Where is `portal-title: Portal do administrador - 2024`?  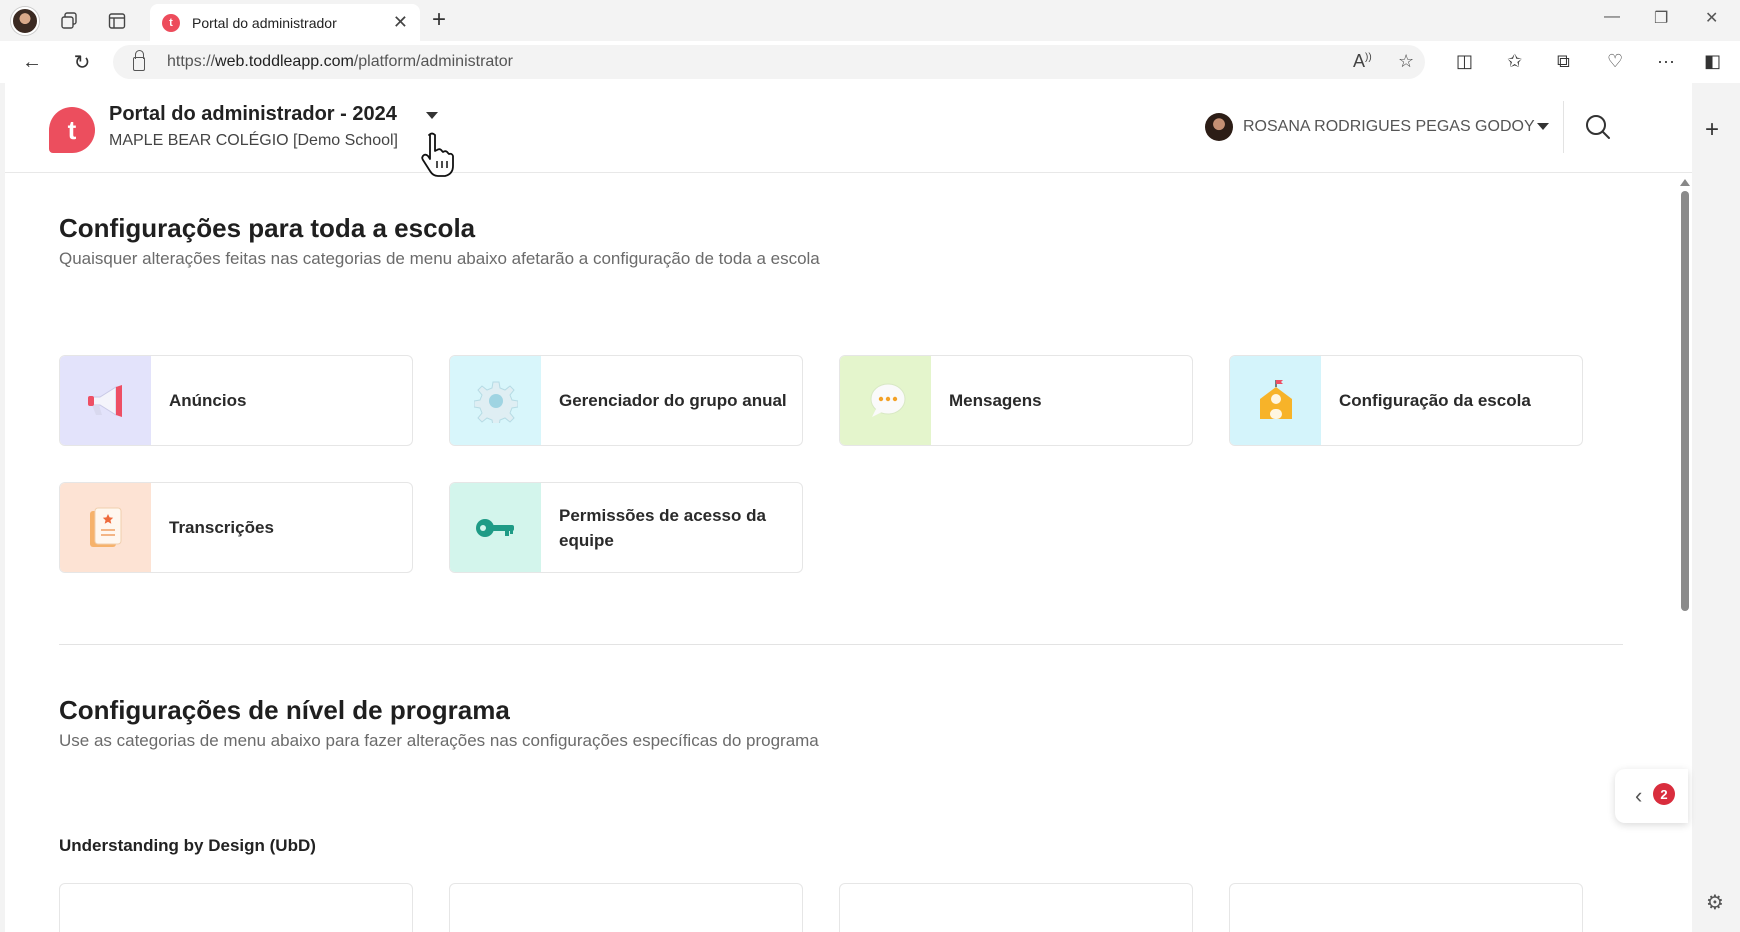
portal-title: Portal do administrador - 2024 is located at coordinates (253, 114).